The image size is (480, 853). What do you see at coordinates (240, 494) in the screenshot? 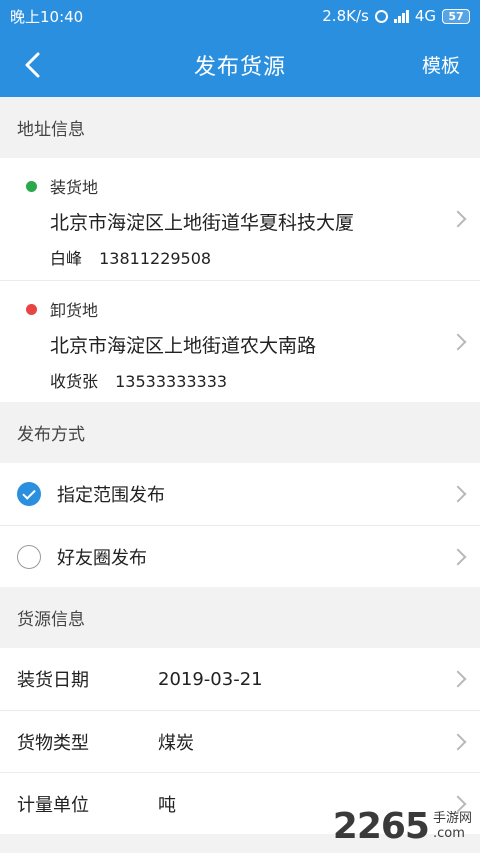
I see `option-range-publish: 指定范围发布` at bounding box center [240, 494].